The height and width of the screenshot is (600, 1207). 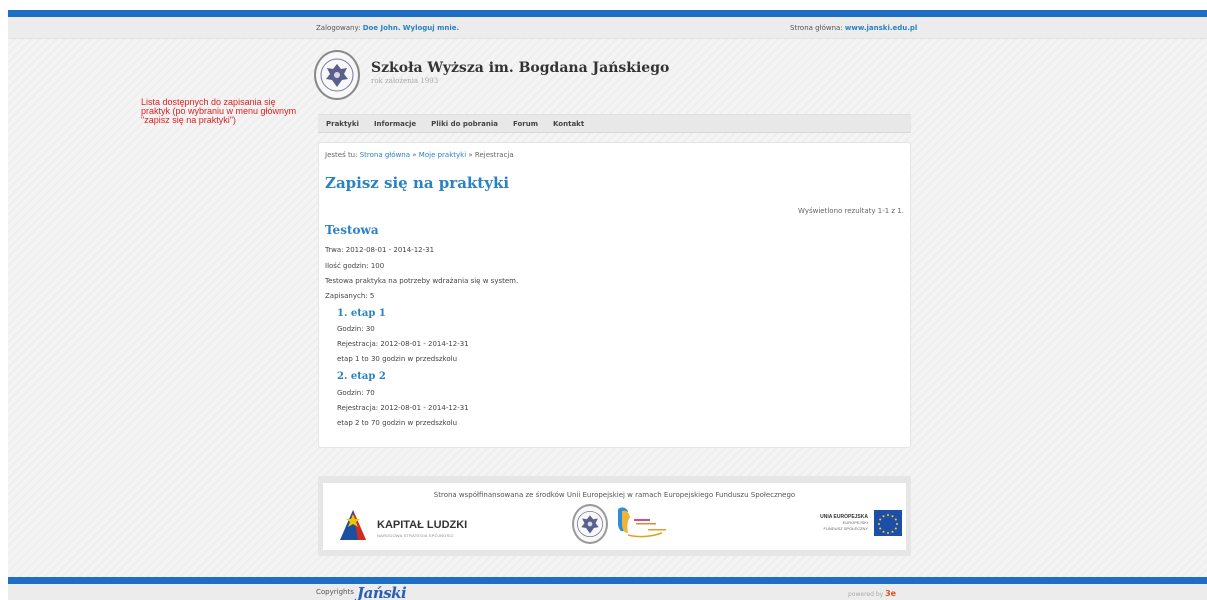 What do you see at coordinates (607, 592) in the screenshot?
I see `bottom-strip` at bounding box center [607, 592].